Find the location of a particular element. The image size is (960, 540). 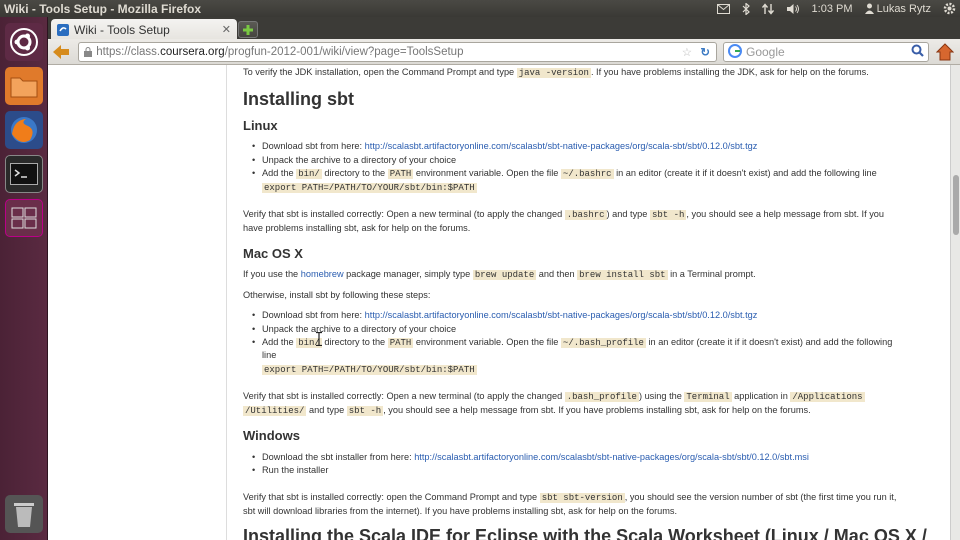

back-arrow-icon is located at coordinates (61, 52).